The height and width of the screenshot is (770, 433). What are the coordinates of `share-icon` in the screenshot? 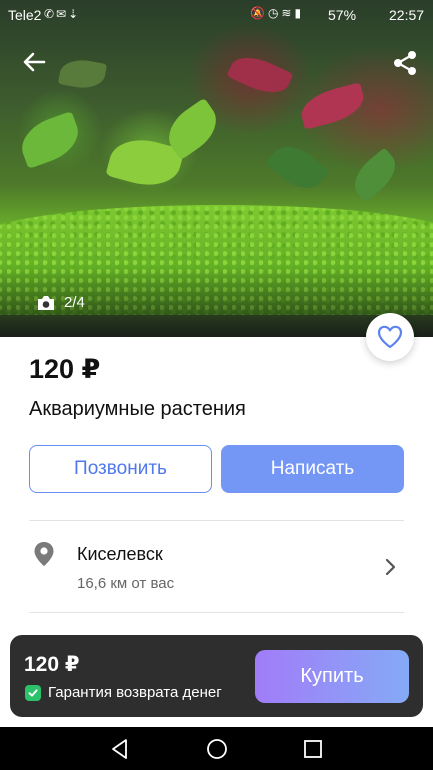 It's located at (405, 63).